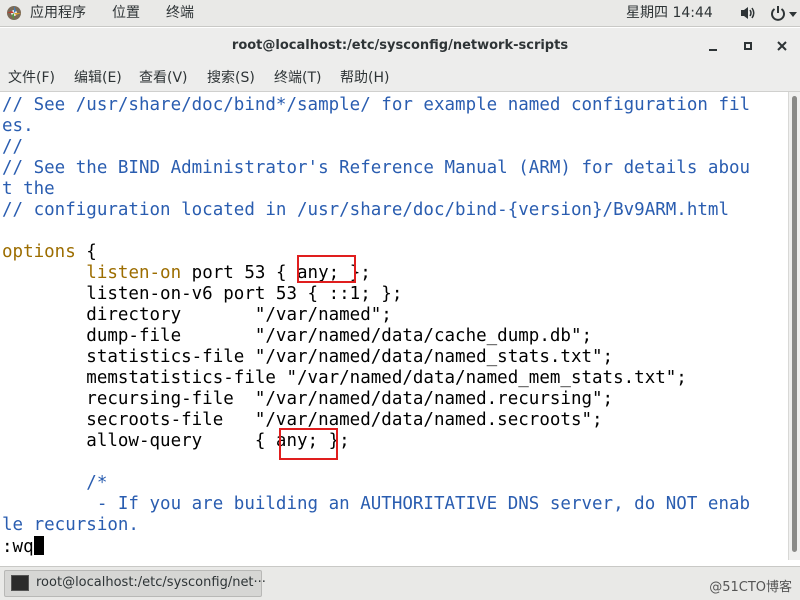 This screenshot has height=600, width=800. I want to click on menu-search: 搜索(S), so click(231, 78).